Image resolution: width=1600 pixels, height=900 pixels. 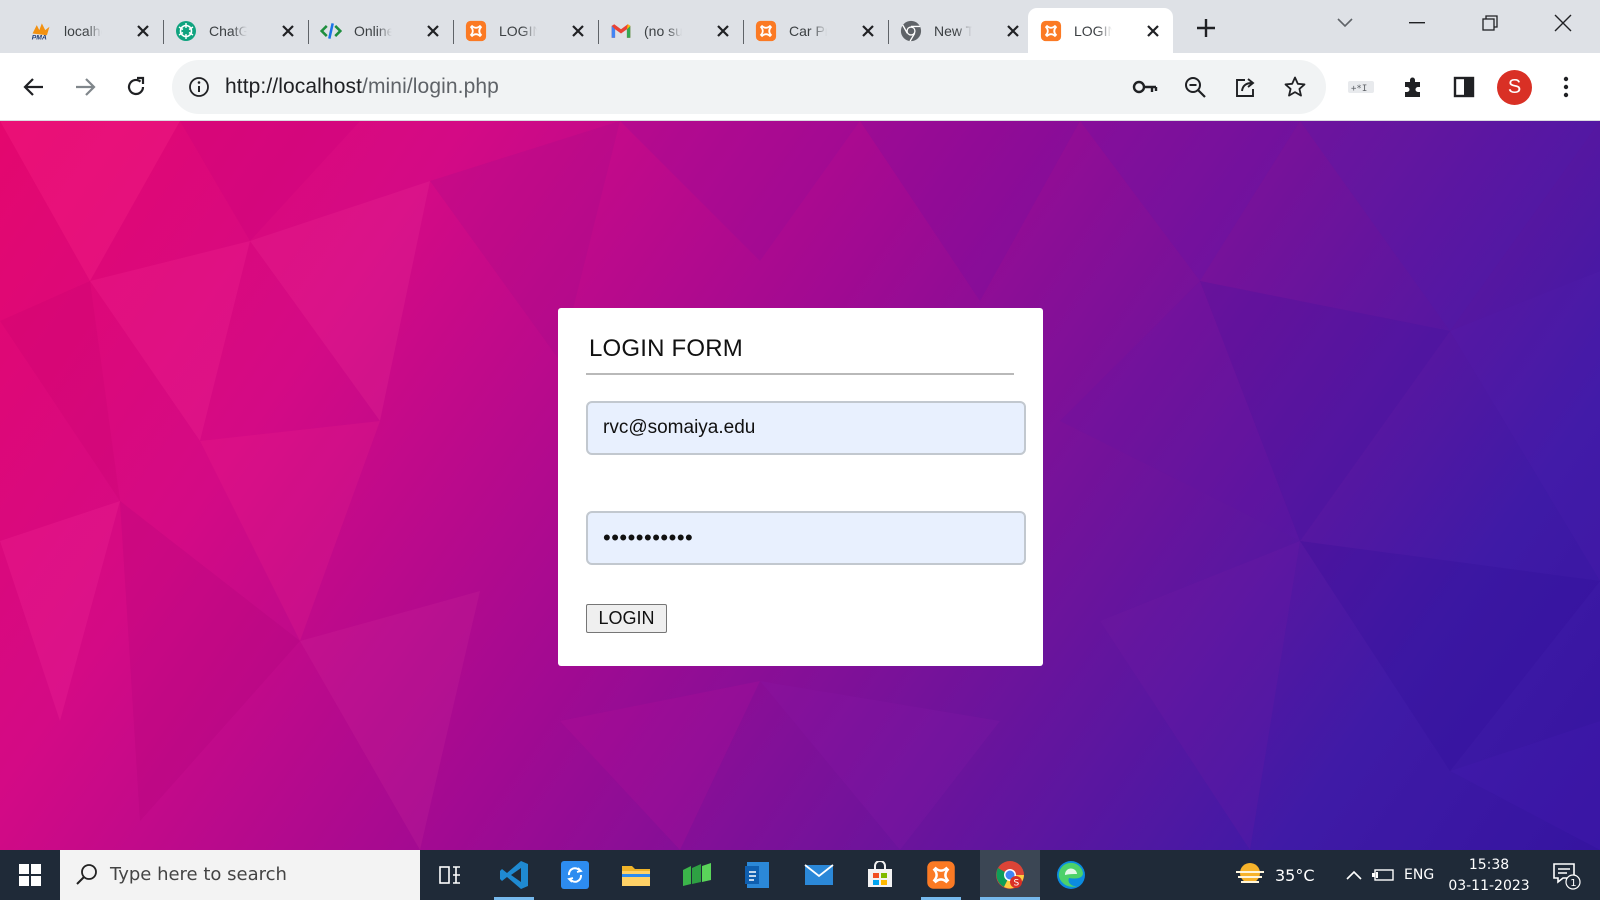 I want to click on browser-tab-active: LOGIN, so click(x=1100, y=30).